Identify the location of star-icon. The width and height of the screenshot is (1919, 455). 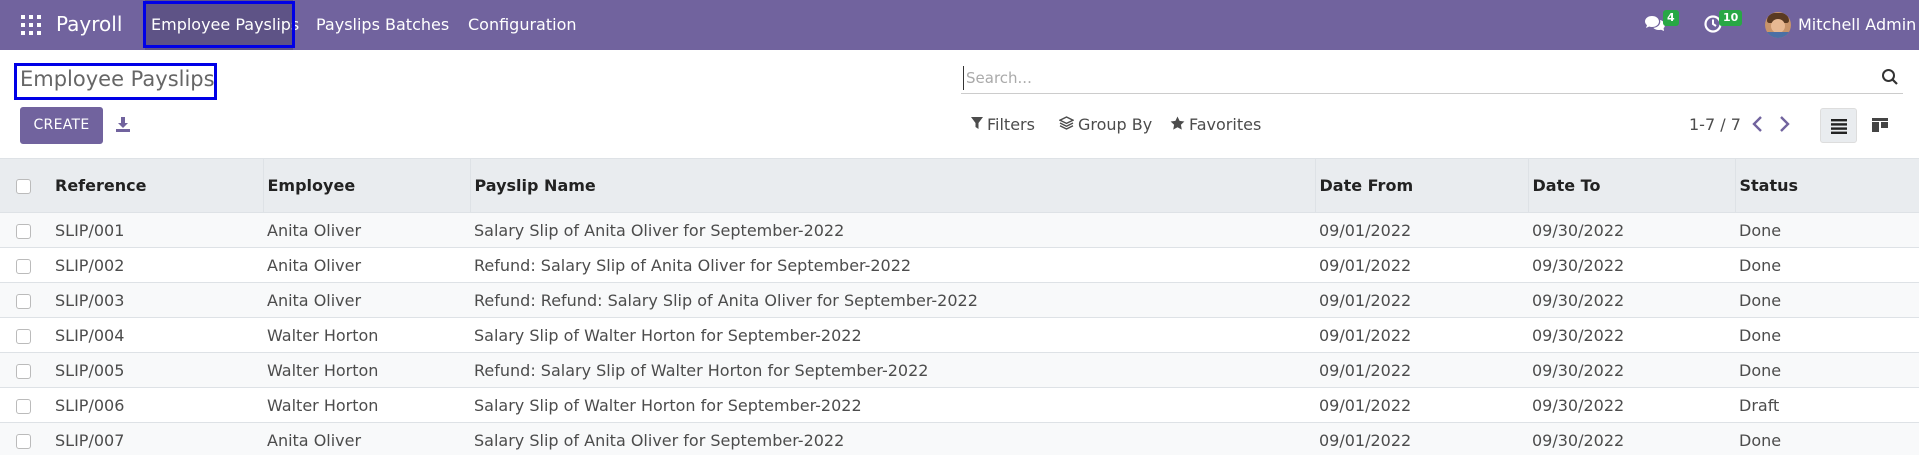
(1177, 124).